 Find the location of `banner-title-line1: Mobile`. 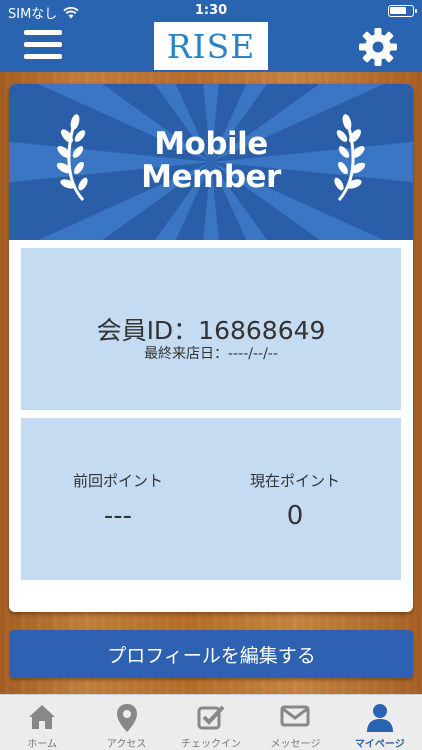

banner-title-line1: Mobile is located at coordinates (211, 144).